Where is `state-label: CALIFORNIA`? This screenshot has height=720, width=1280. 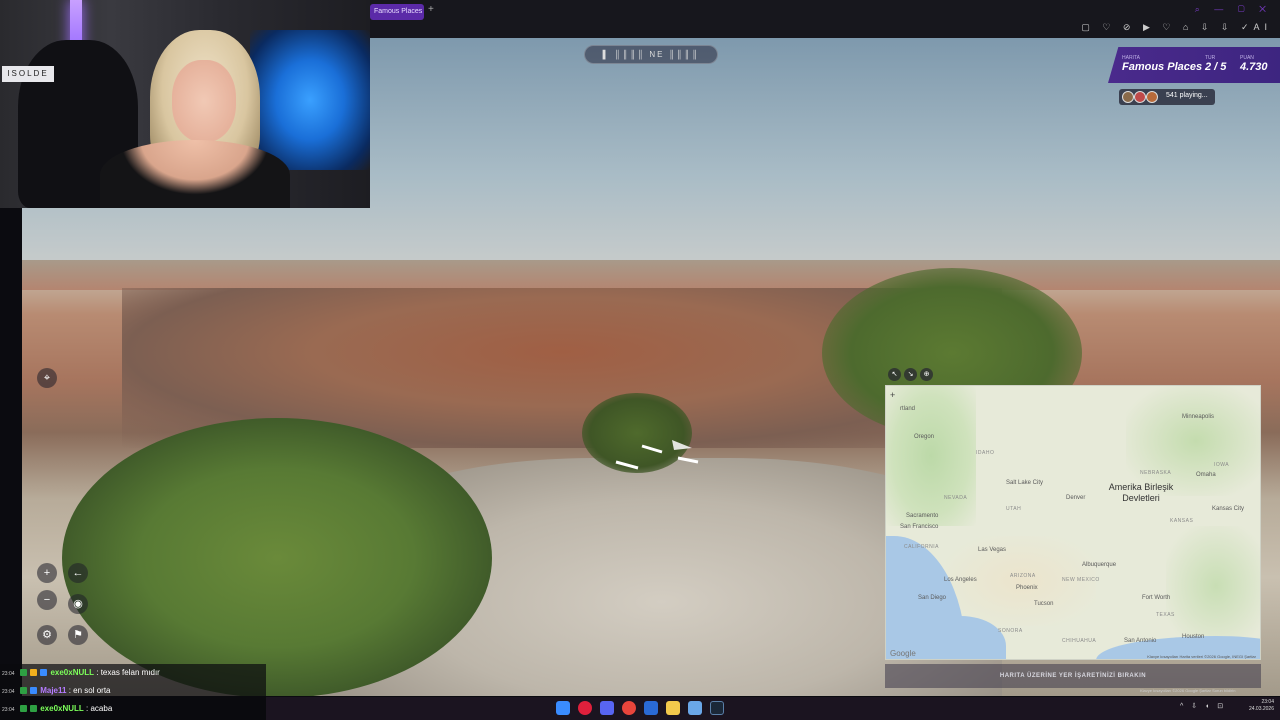 state-label: CALIFORNIA is located at coordinates (922, 547).